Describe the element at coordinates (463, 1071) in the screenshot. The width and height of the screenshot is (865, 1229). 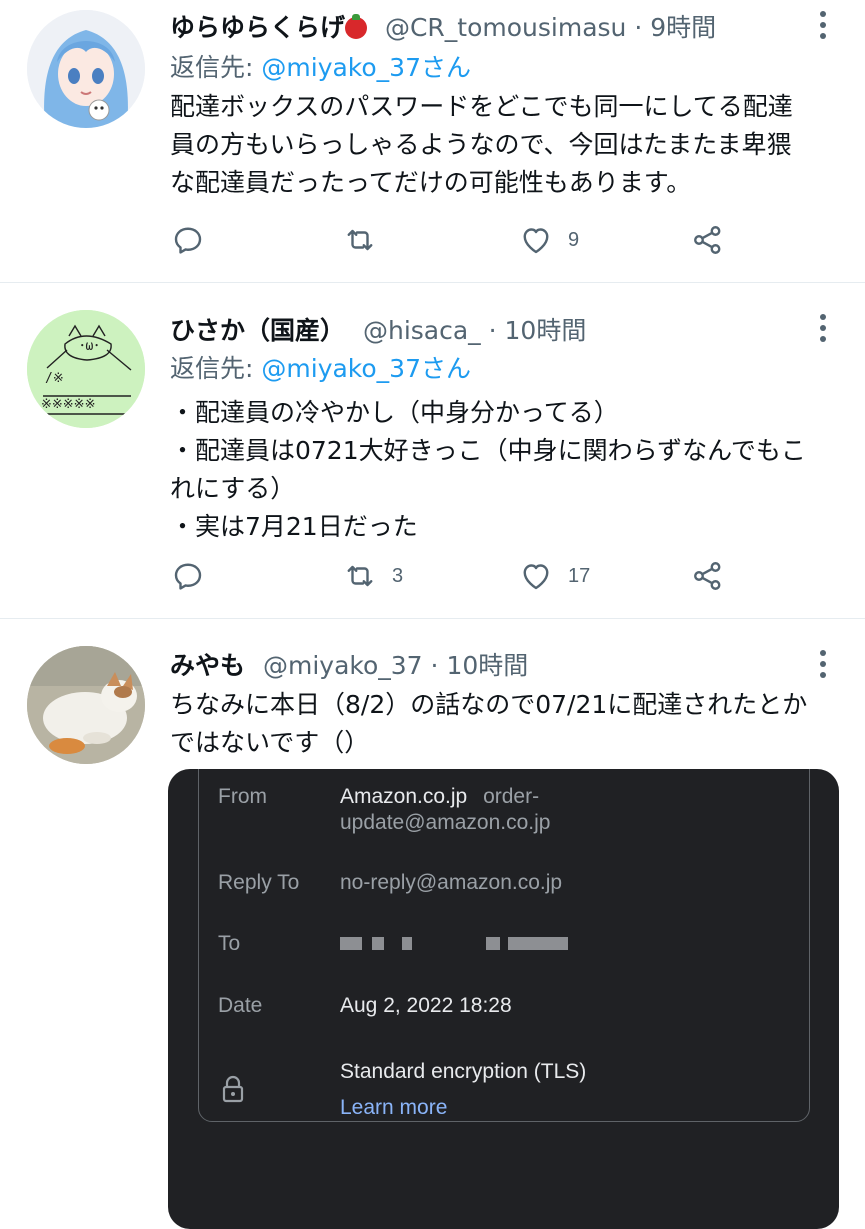
I see `encryption-text: Standard encryption (TLS)` at that location.